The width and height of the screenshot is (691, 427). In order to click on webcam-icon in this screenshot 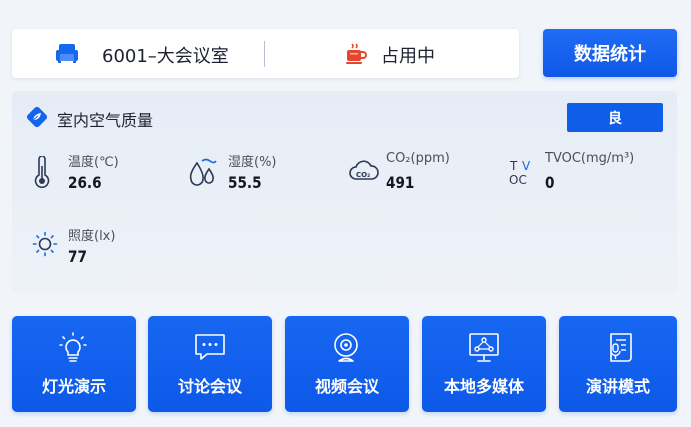, I will do `click(346, 350)`.